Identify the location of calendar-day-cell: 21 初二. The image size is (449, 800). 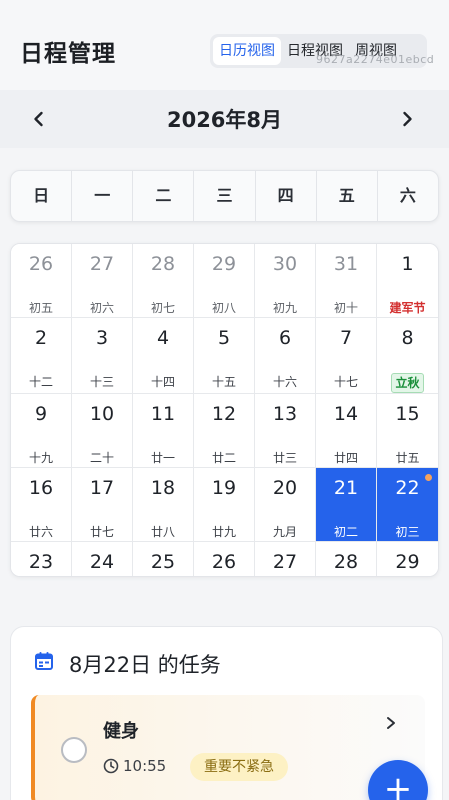
(346, 505).